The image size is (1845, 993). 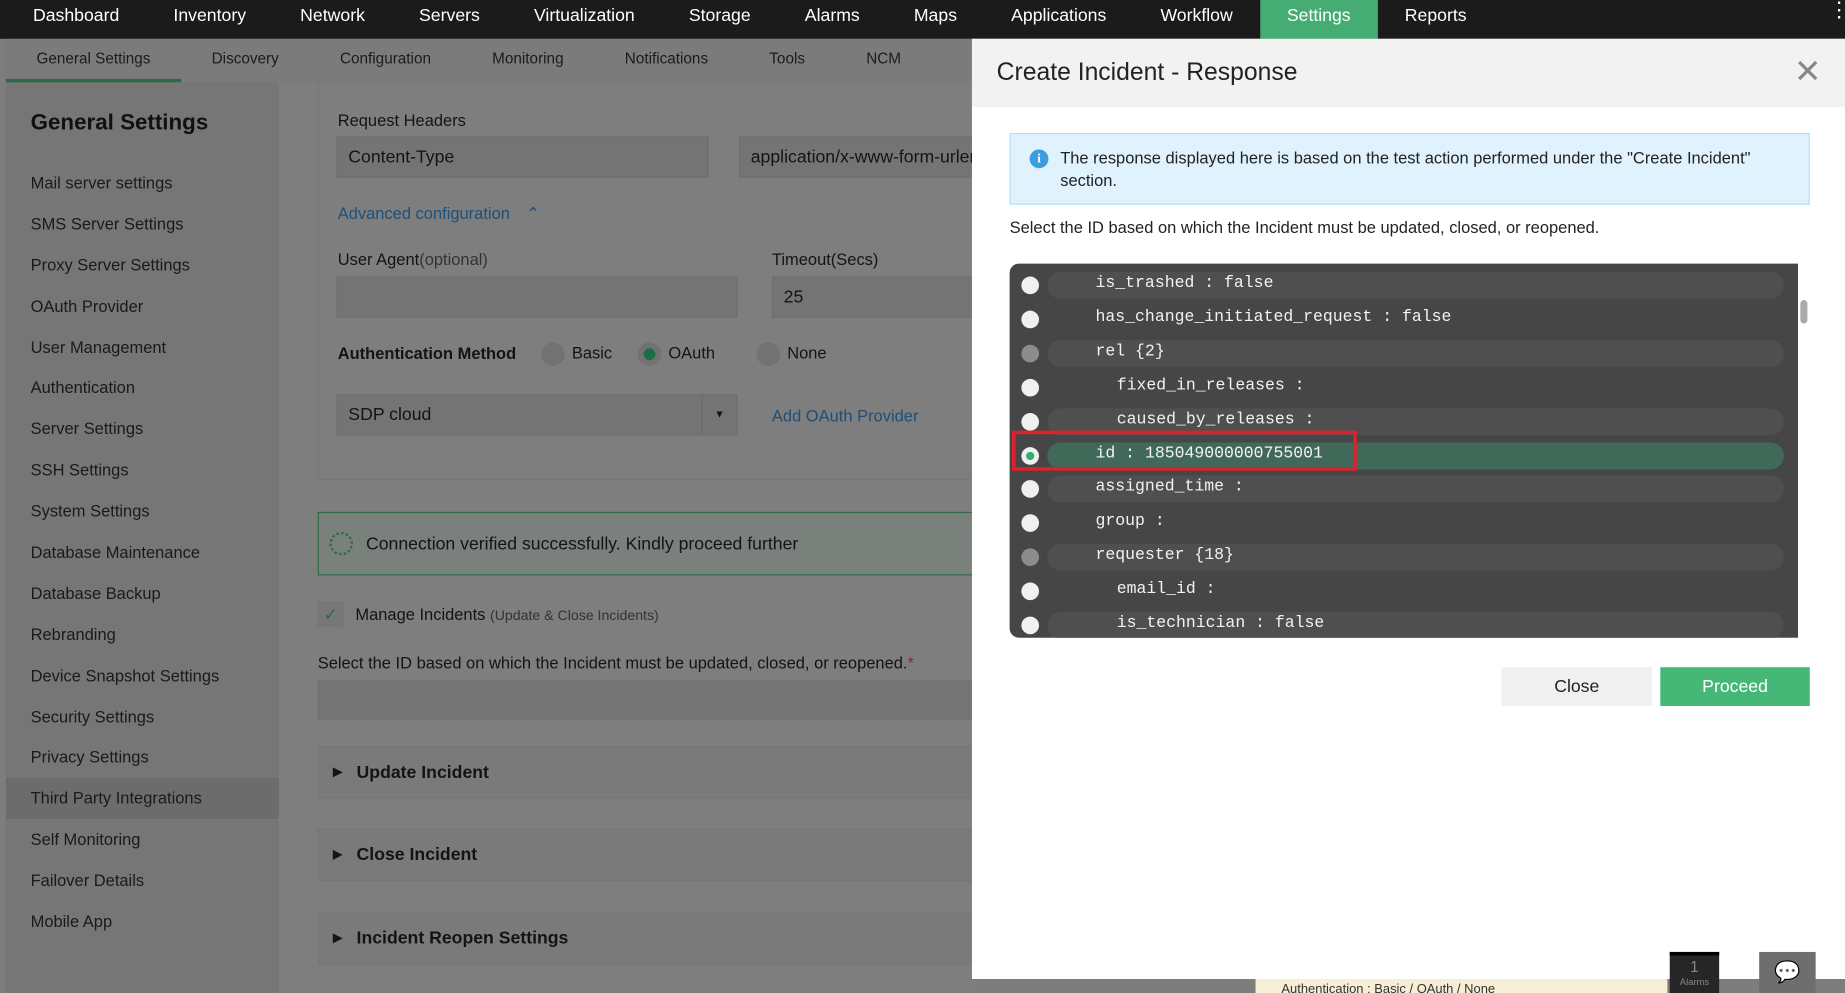 What do you see at coordinates (142, 716) in the screenshot?
I see `sidebar-item: Security Settings` at bounding box center [142, 716].